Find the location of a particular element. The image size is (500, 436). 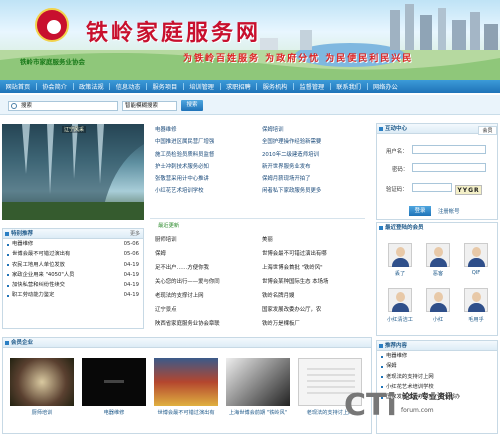

nav-home: 网站首页 is located at coordinates (18, 86).